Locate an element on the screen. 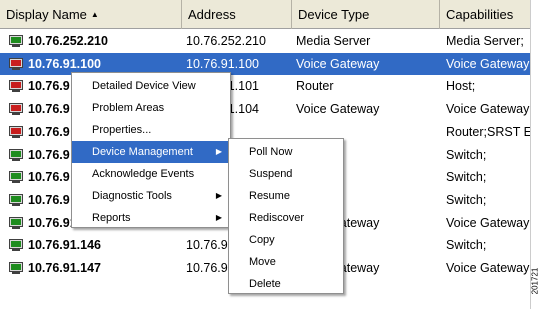 This screenshot has width=541, height=309. capabilities-cell: Router;SRST E is located at coordinates (488, 131).